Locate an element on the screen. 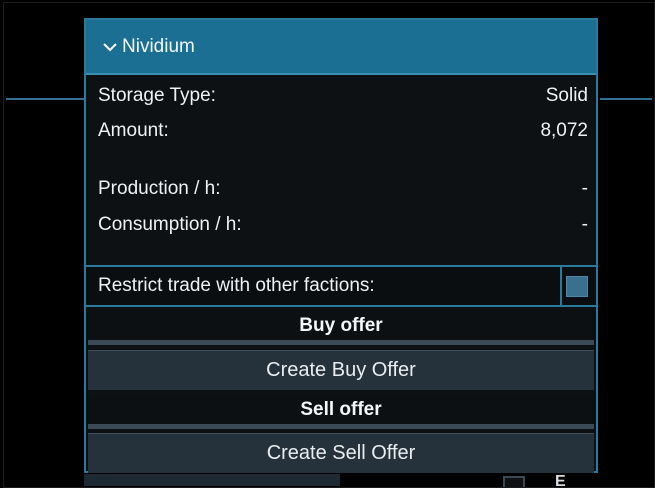 The width and height of the screenshot is (655, 488). connector-line-right is located at coordinates (626, 99).